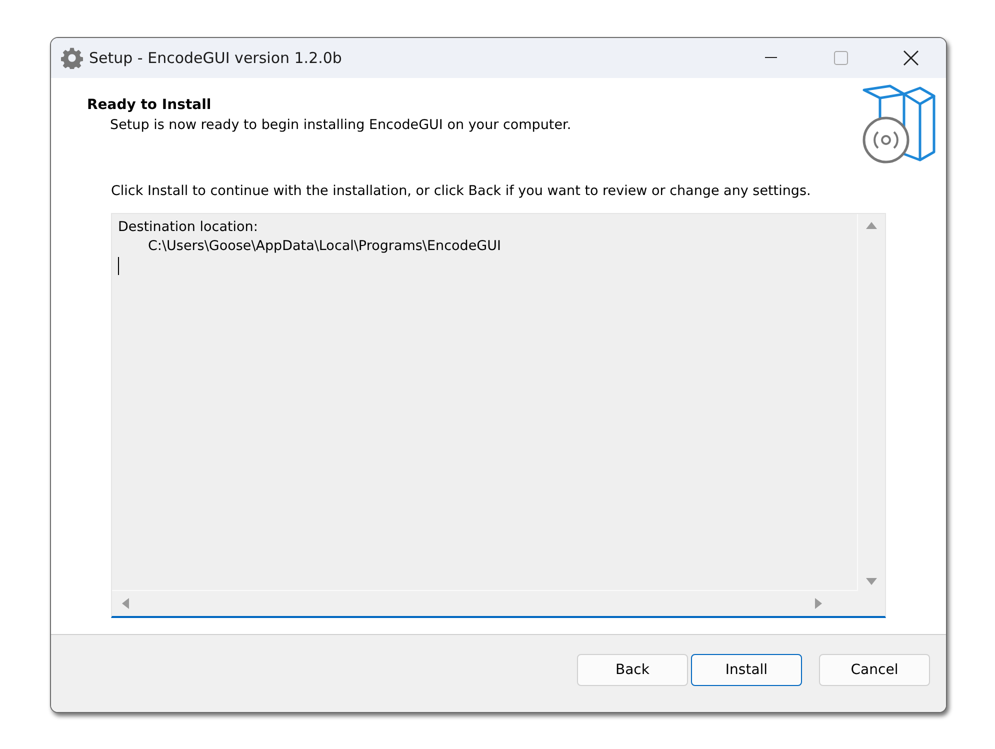  I want to click on scroll-left-icon, so click(125, 603).